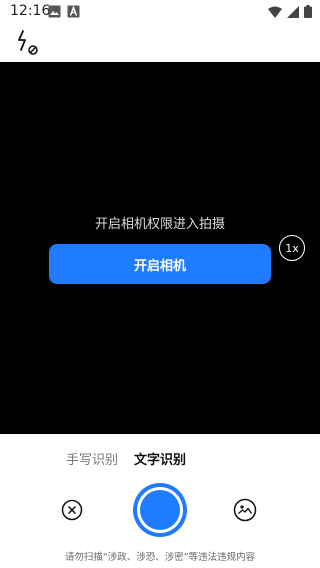 The width and height of the screenshot is (320, 568). Describe the element at coordinates (160, 264) in the screenshot. I see `open-camera-button: 开启相机` at that location.